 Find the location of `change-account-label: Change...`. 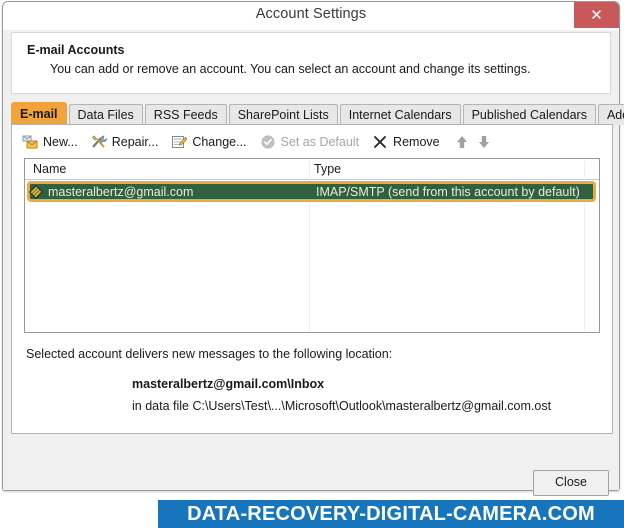

change-account-label: Change... is located at coordinates (219, 141).